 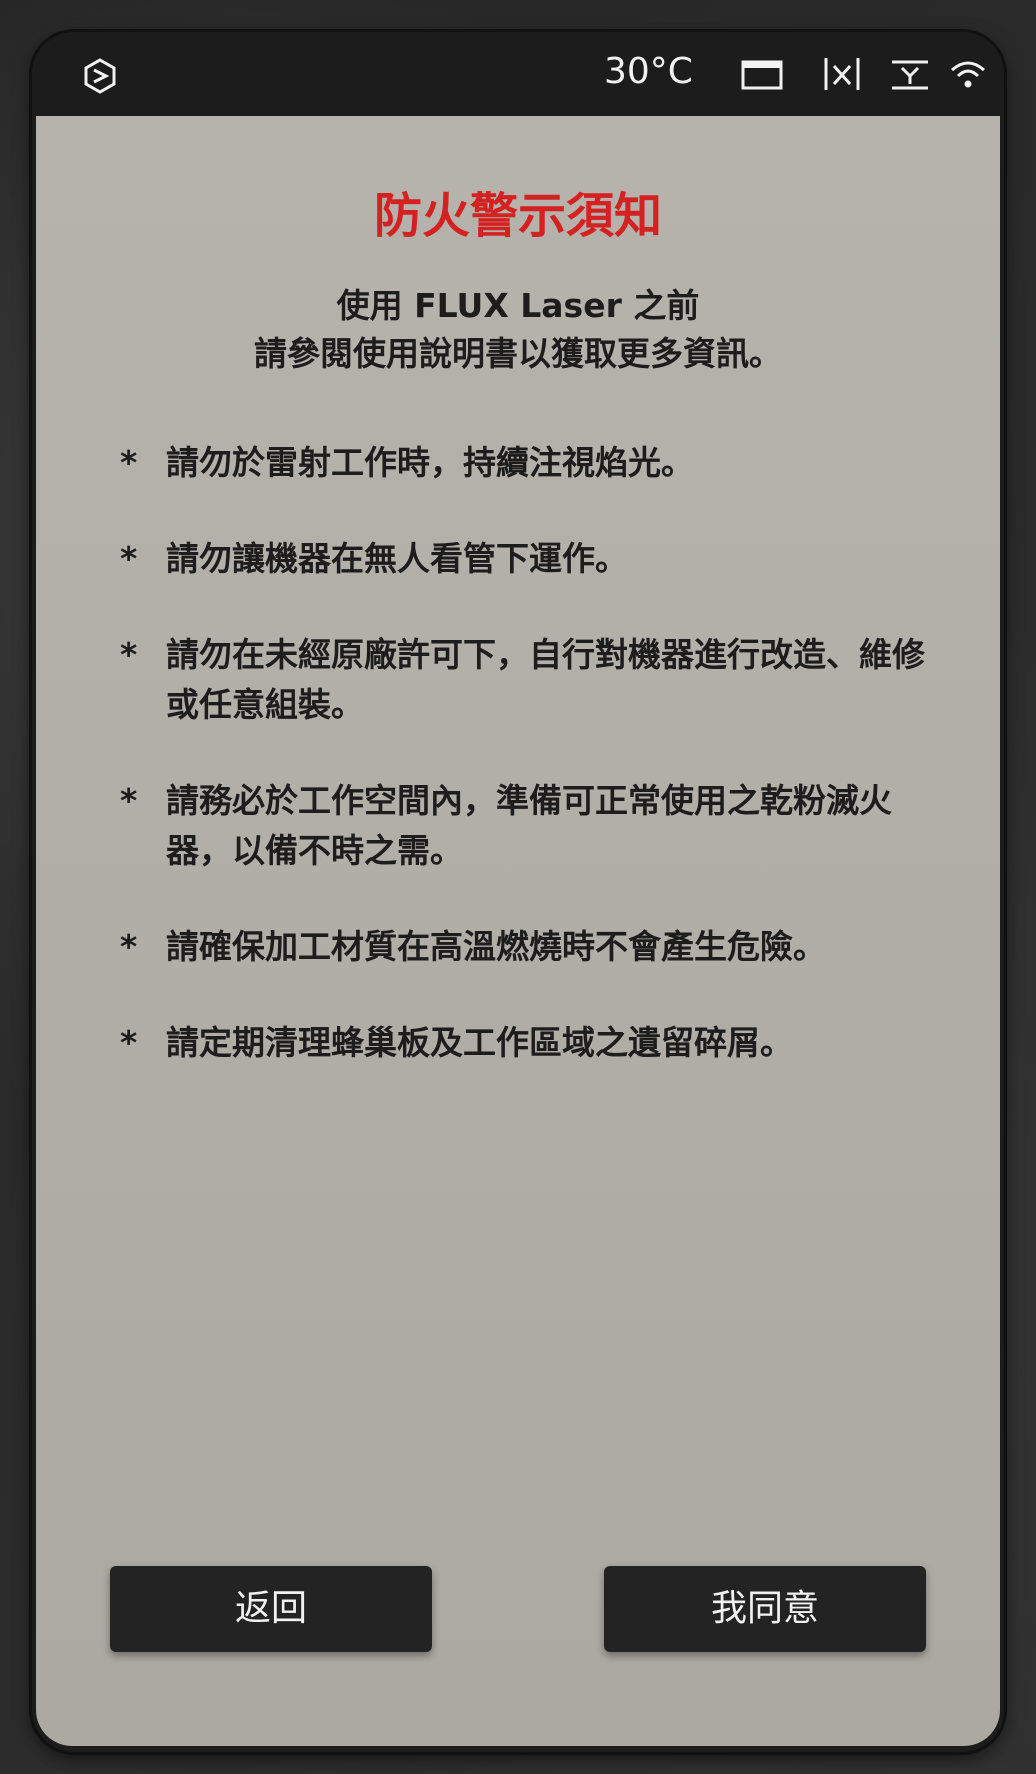 I want to click on list-item: * 請勿於雷射工作時，持續注視焰光。, so click(x=530, y=463).